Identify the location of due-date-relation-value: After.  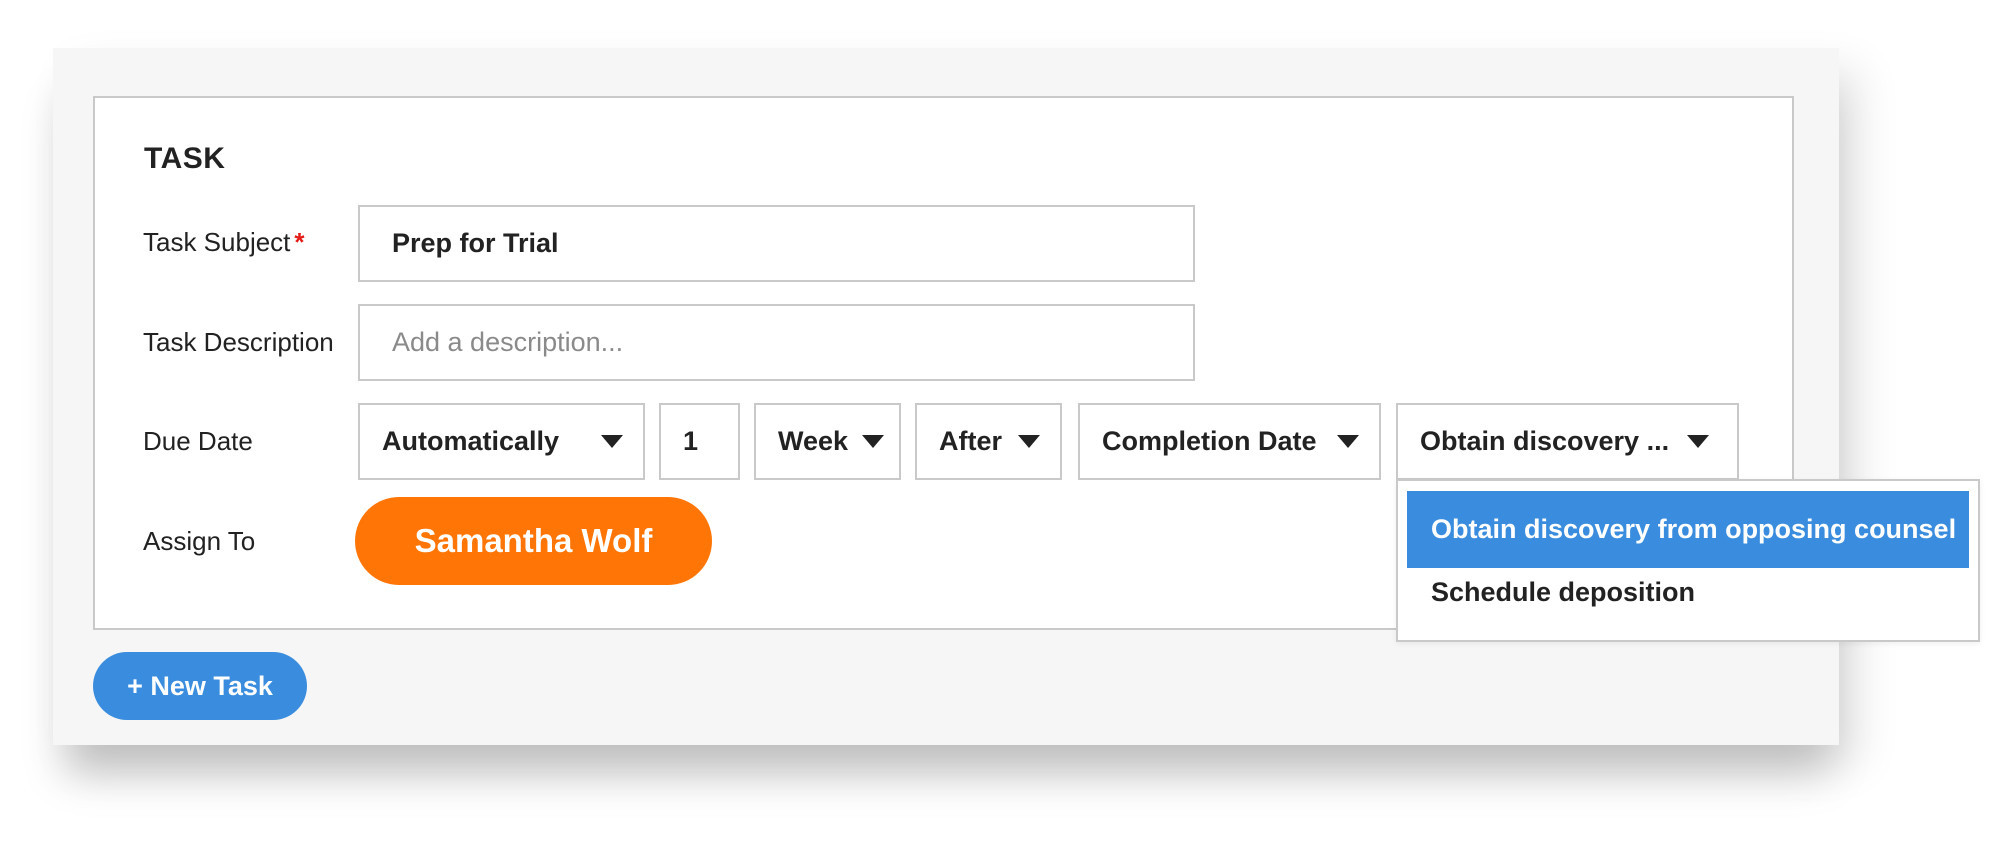
(971, 441).